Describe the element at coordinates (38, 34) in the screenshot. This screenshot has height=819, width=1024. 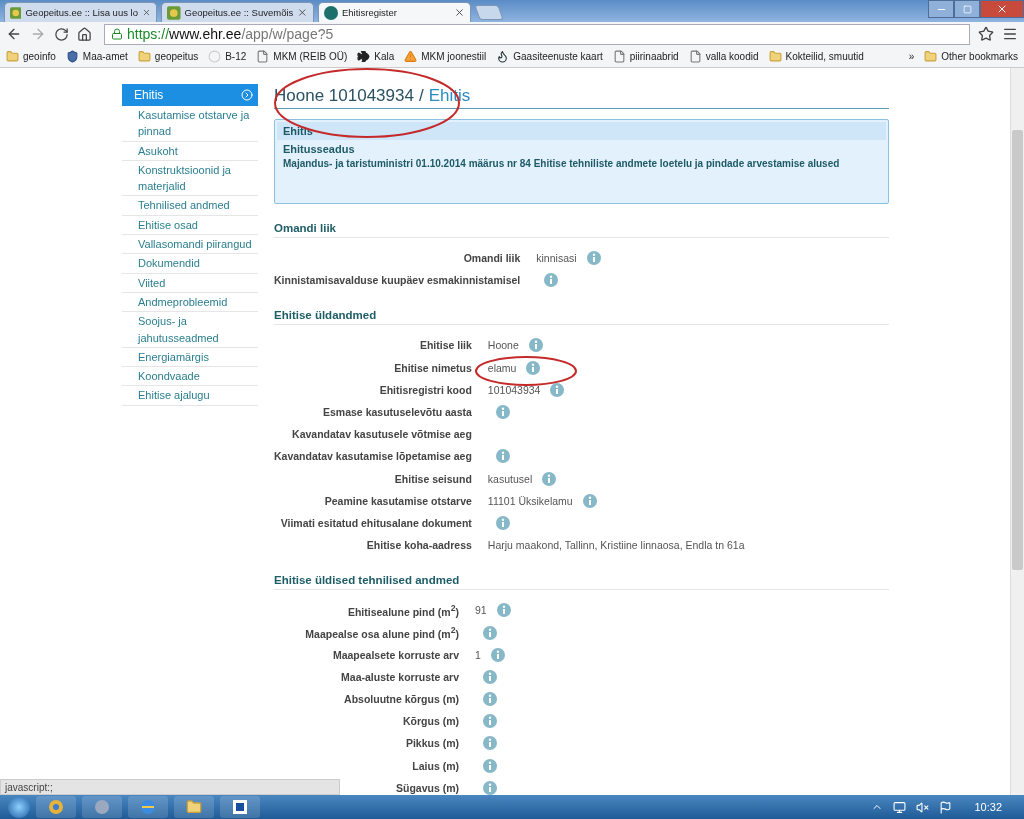
I see `forward-button` at that location.